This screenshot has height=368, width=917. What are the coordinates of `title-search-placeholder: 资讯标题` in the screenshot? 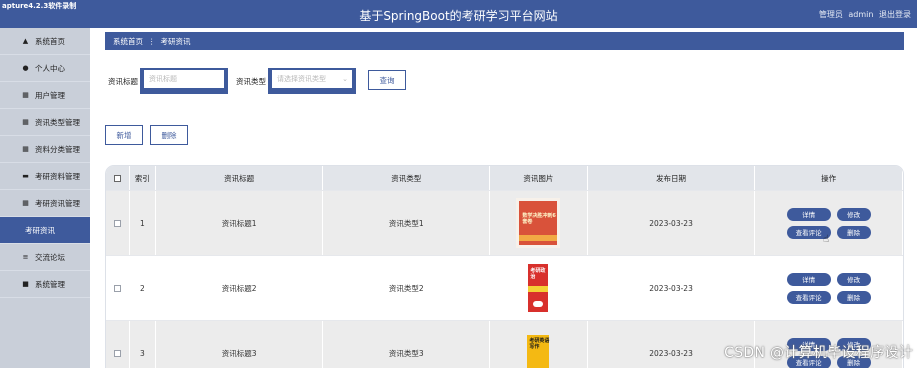 It's located at (184, 79).